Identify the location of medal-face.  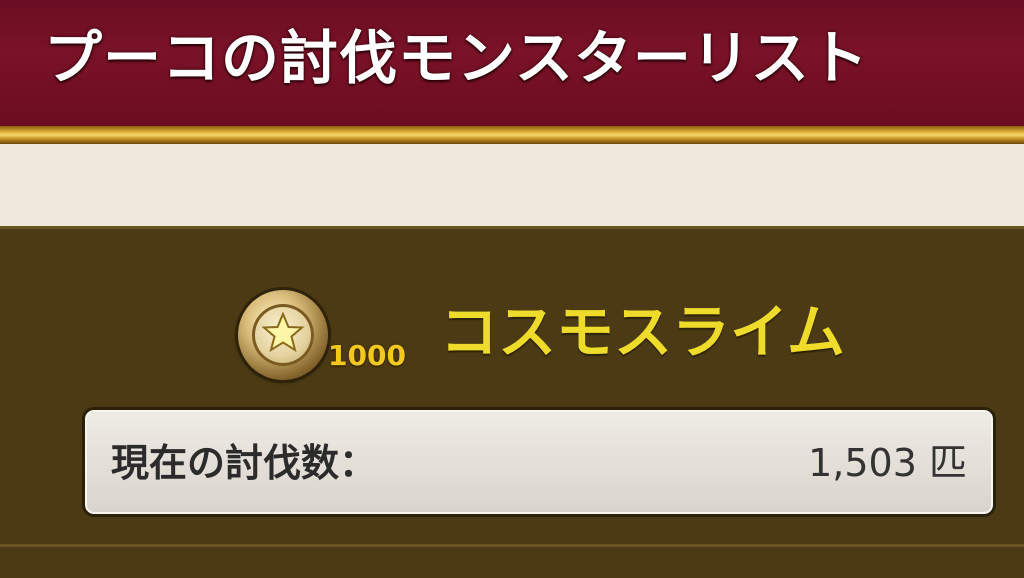
(283, 335).